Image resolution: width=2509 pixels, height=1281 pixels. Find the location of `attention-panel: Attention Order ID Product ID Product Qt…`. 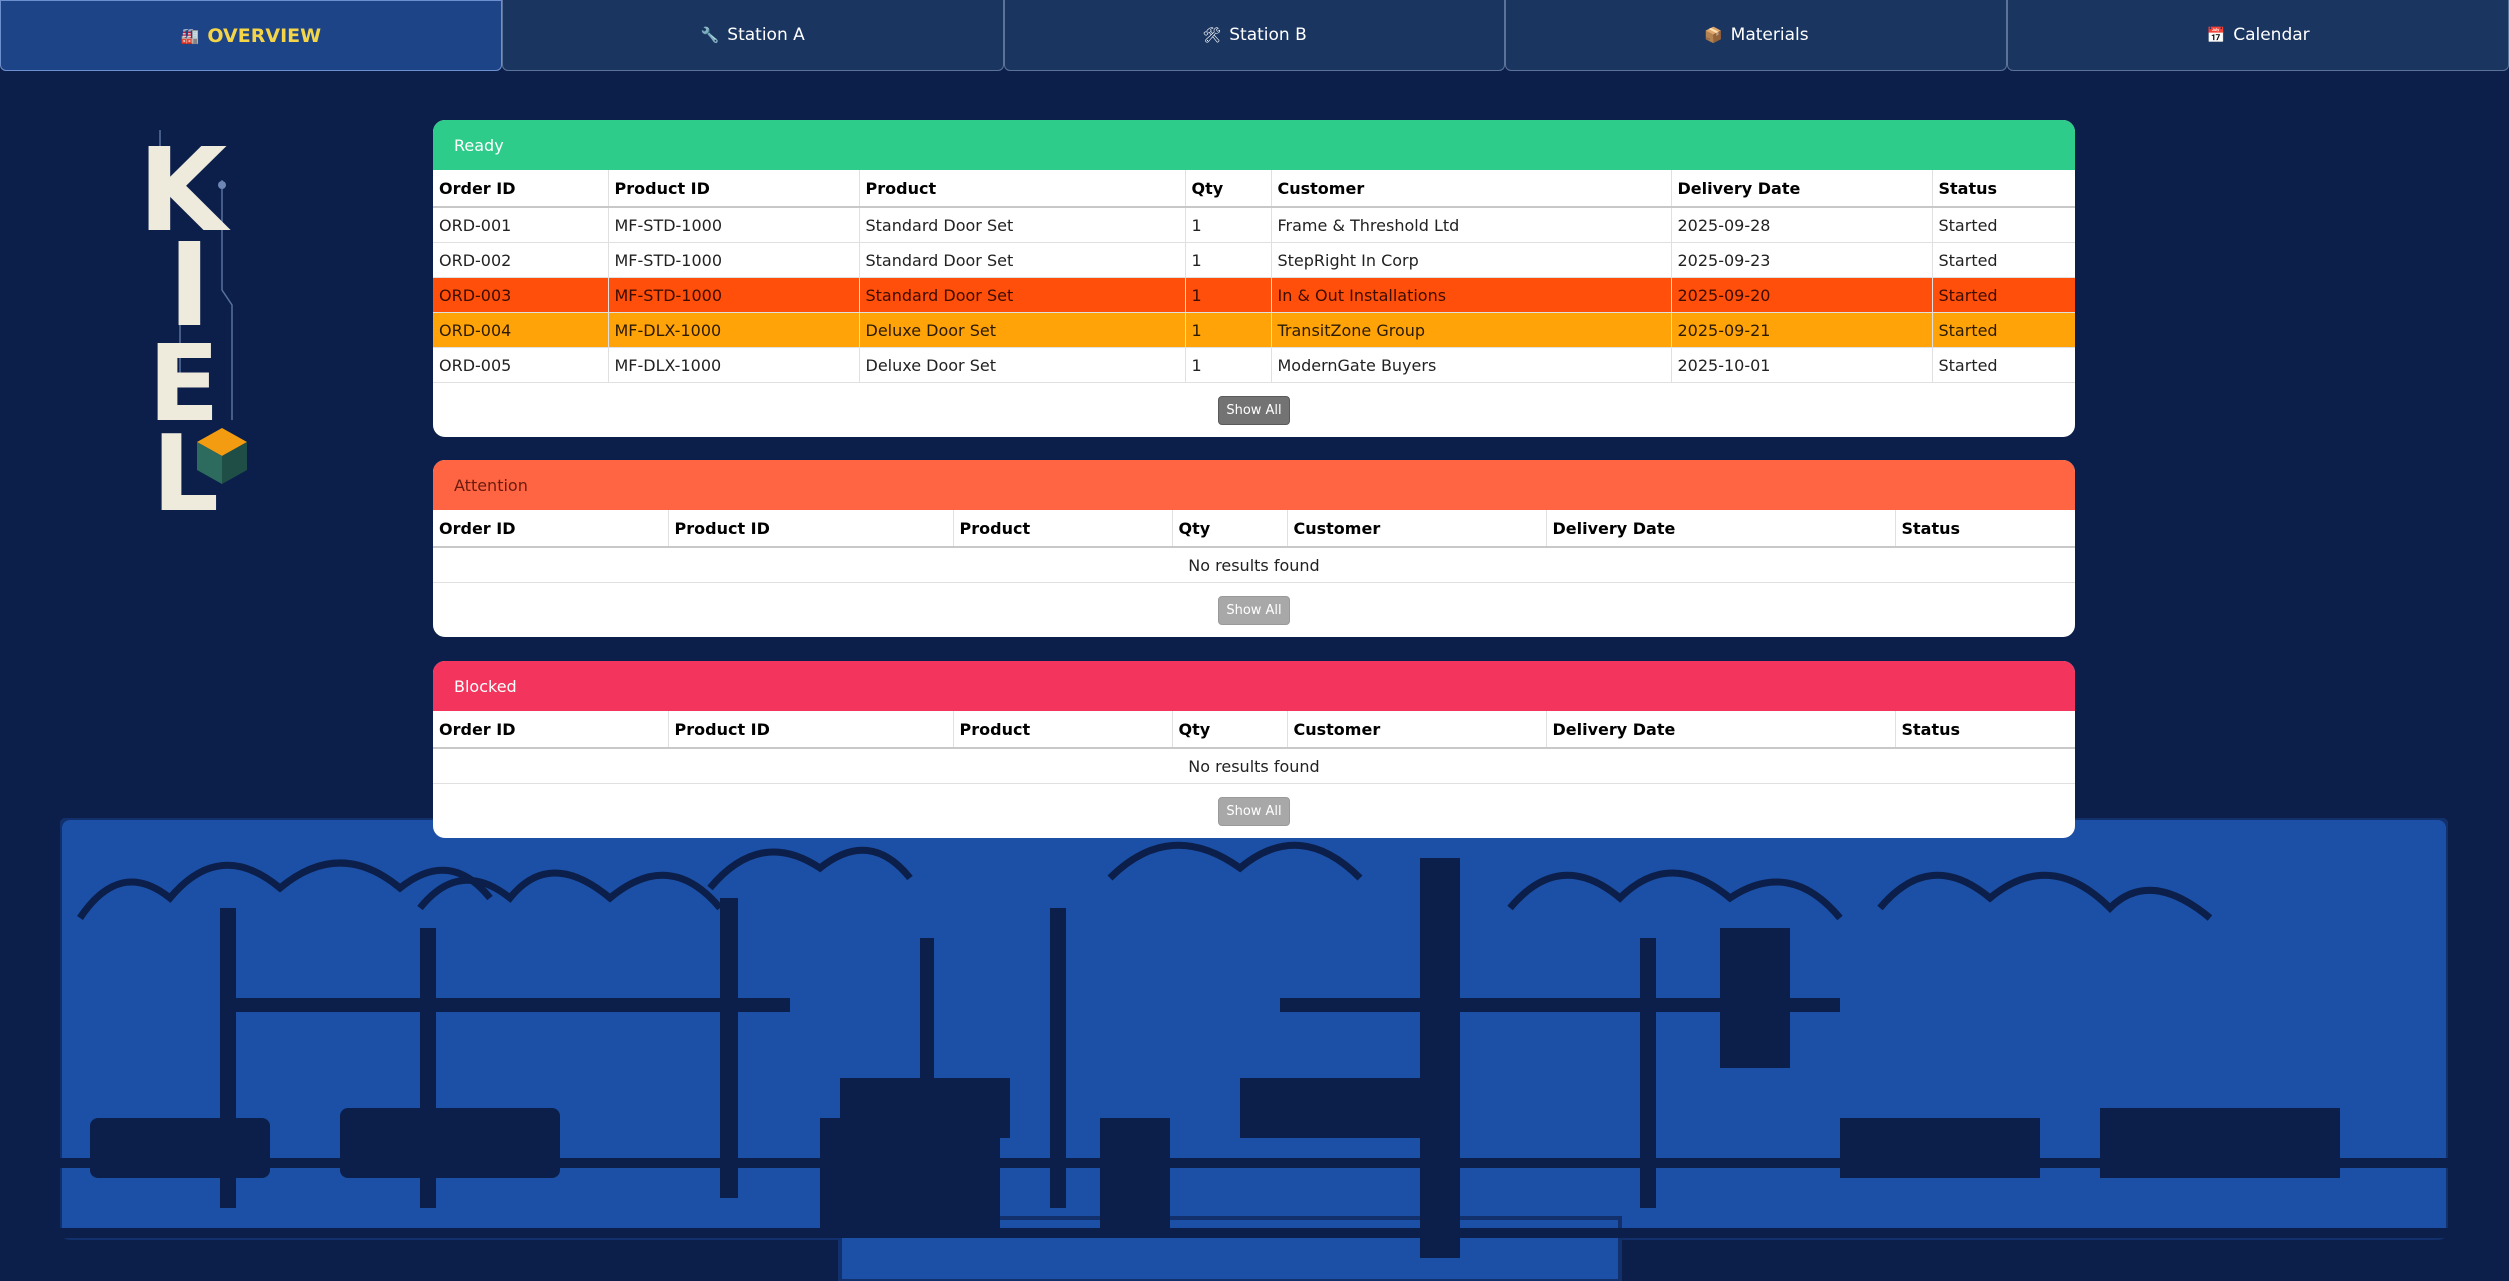

attention-panel: Attention Order ID Product ID Product Qt… is located at coordinates (1254, 548).